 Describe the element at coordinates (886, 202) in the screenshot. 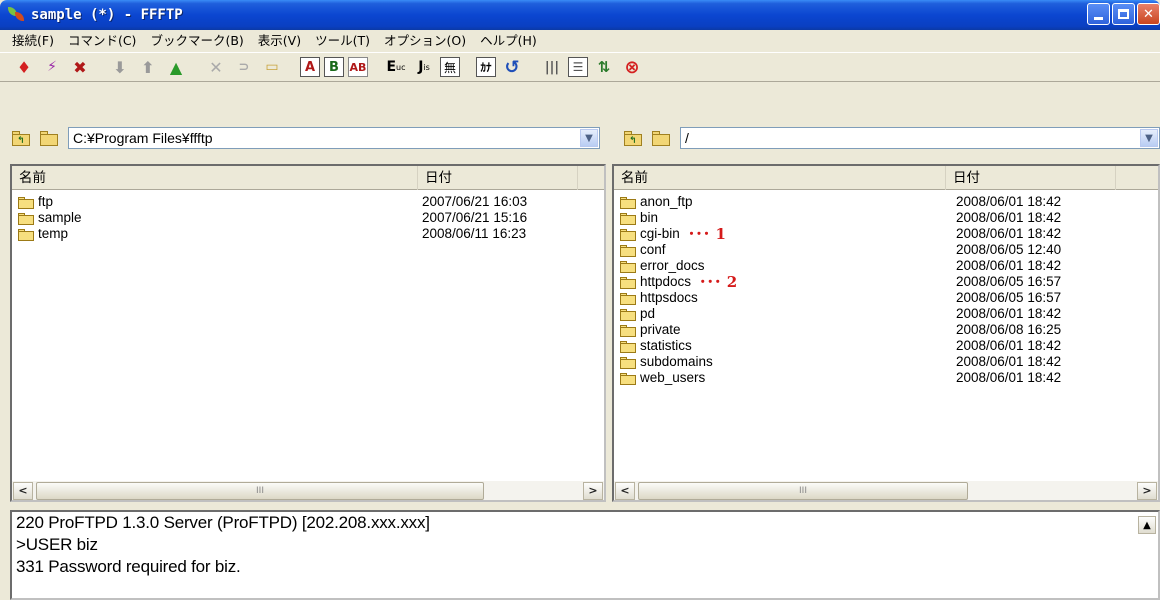

I see `file-row: anon_ftp 2008/06/01 18:42` at that location.